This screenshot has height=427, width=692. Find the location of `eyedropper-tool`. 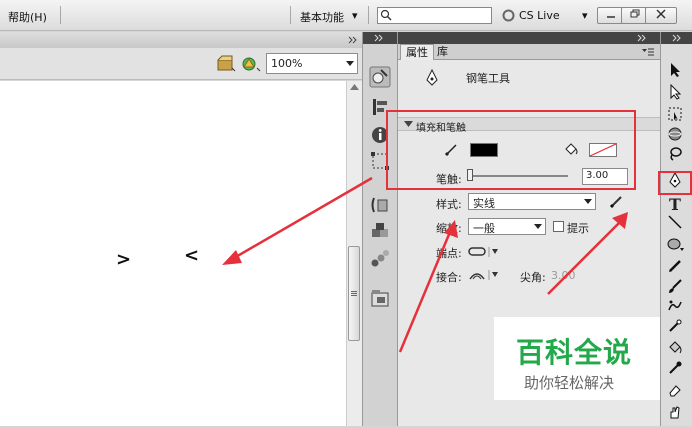

eyedropper-tool is located at coordinates (675, 371).